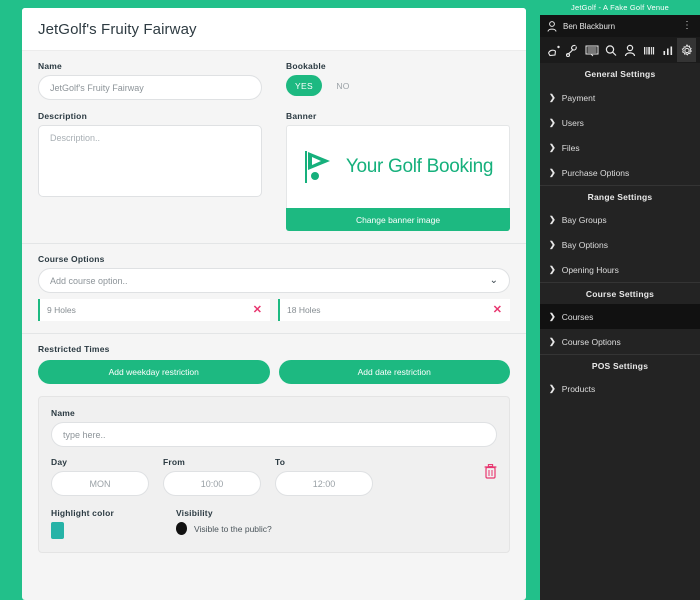 The height and width of the screenshot is (600, 700). What do you see at coordinates (687, 26) in the screenshot?
I see `kebab-menu-icon: ⋮` at bounding box center [687, 26].